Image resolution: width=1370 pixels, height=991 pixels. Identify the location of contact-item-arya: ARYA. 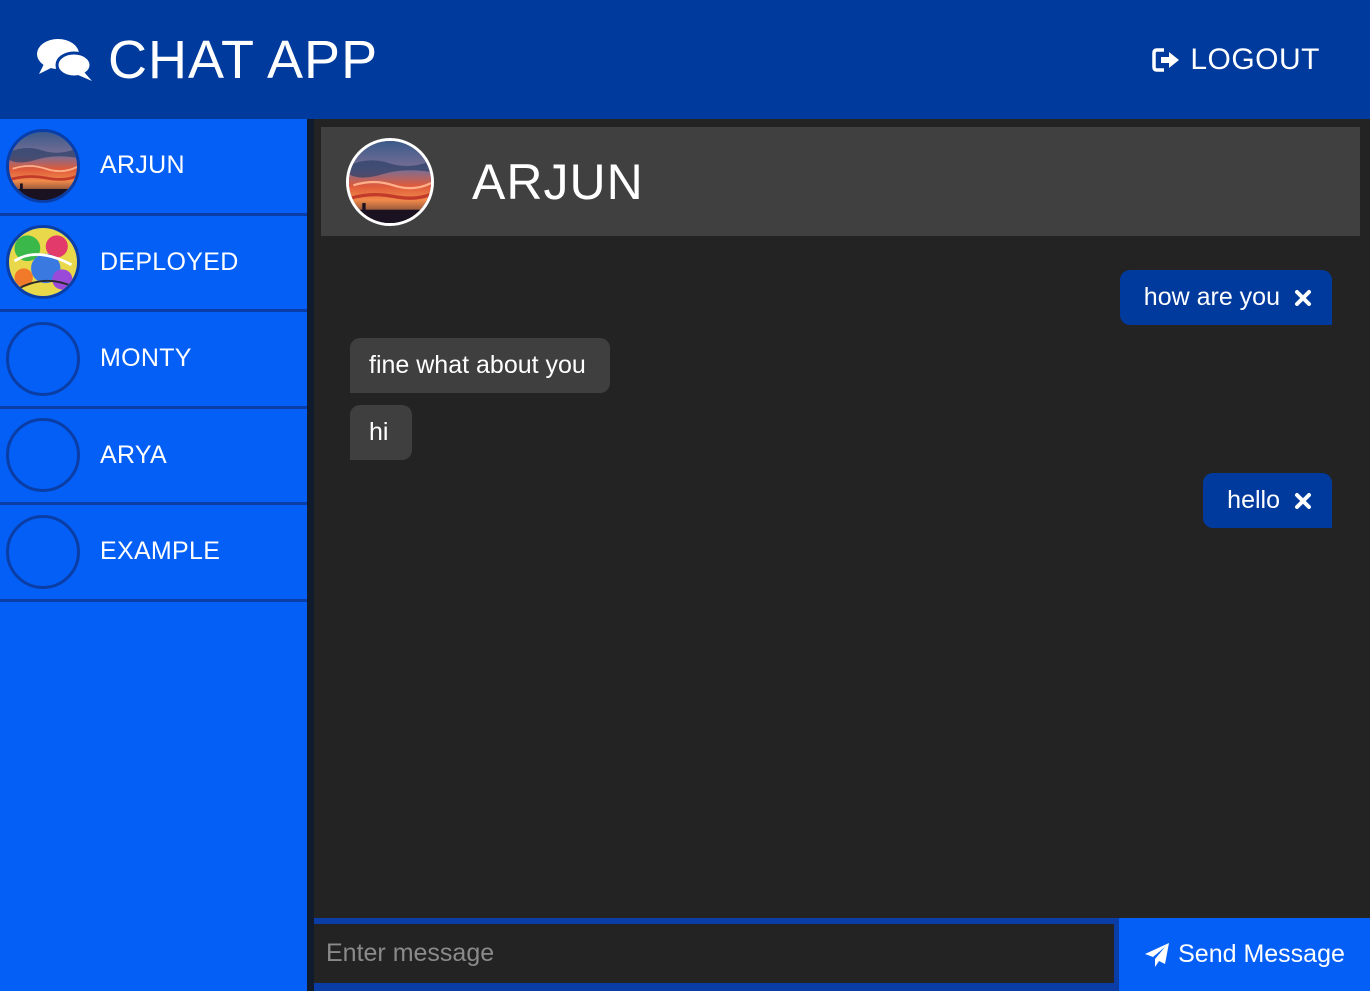
(153, 457).